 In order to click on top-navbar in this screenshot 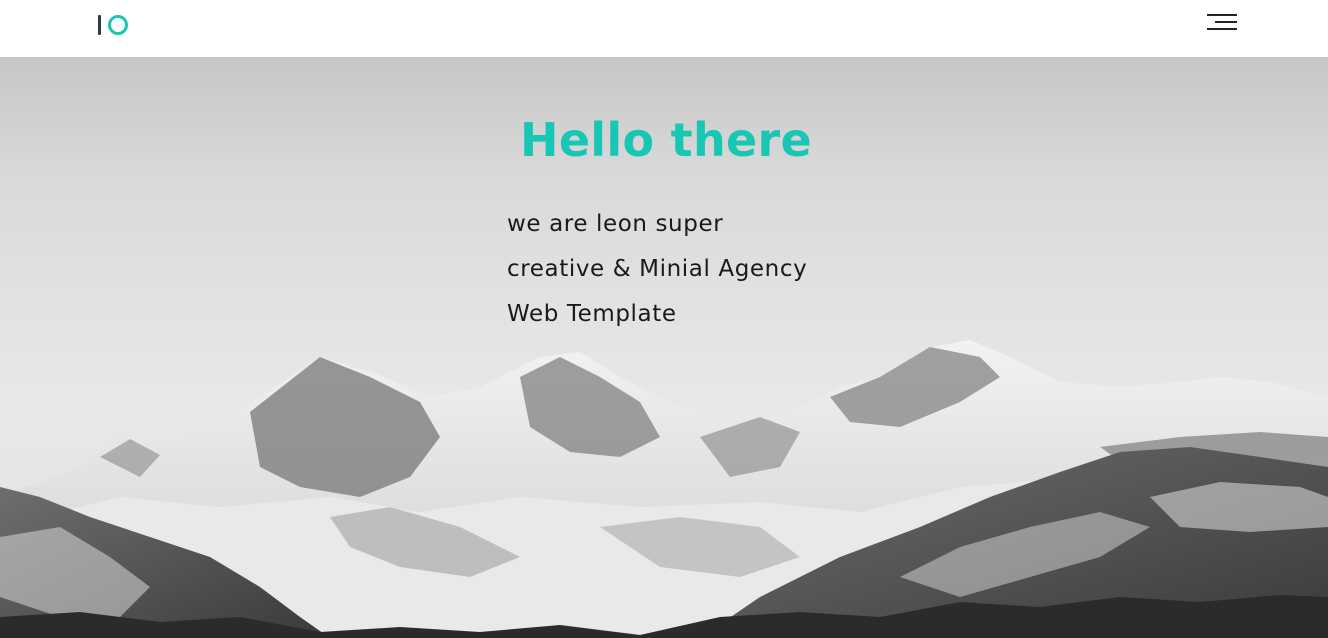, I will do `click(664, 28)`.